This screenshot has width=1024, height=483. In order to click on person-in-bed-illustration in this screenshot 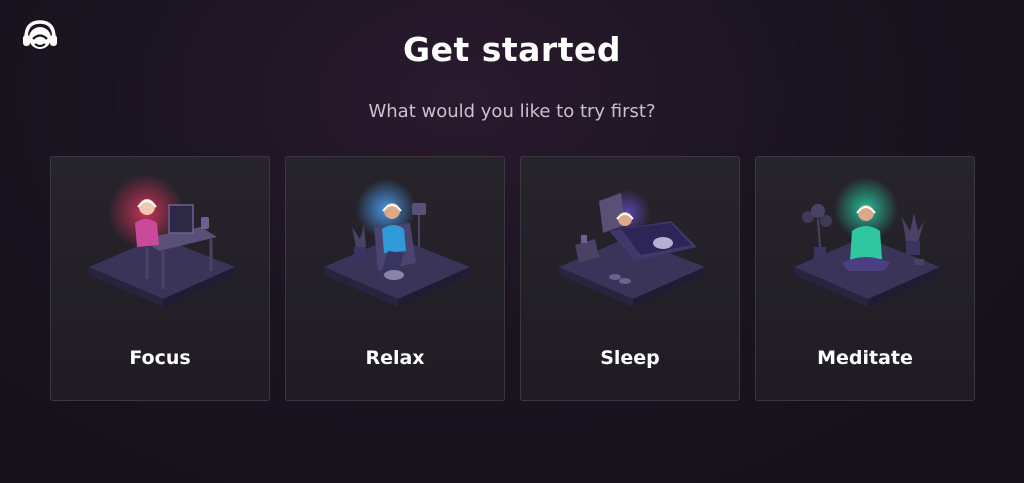, I will do `click(632, 248)`.